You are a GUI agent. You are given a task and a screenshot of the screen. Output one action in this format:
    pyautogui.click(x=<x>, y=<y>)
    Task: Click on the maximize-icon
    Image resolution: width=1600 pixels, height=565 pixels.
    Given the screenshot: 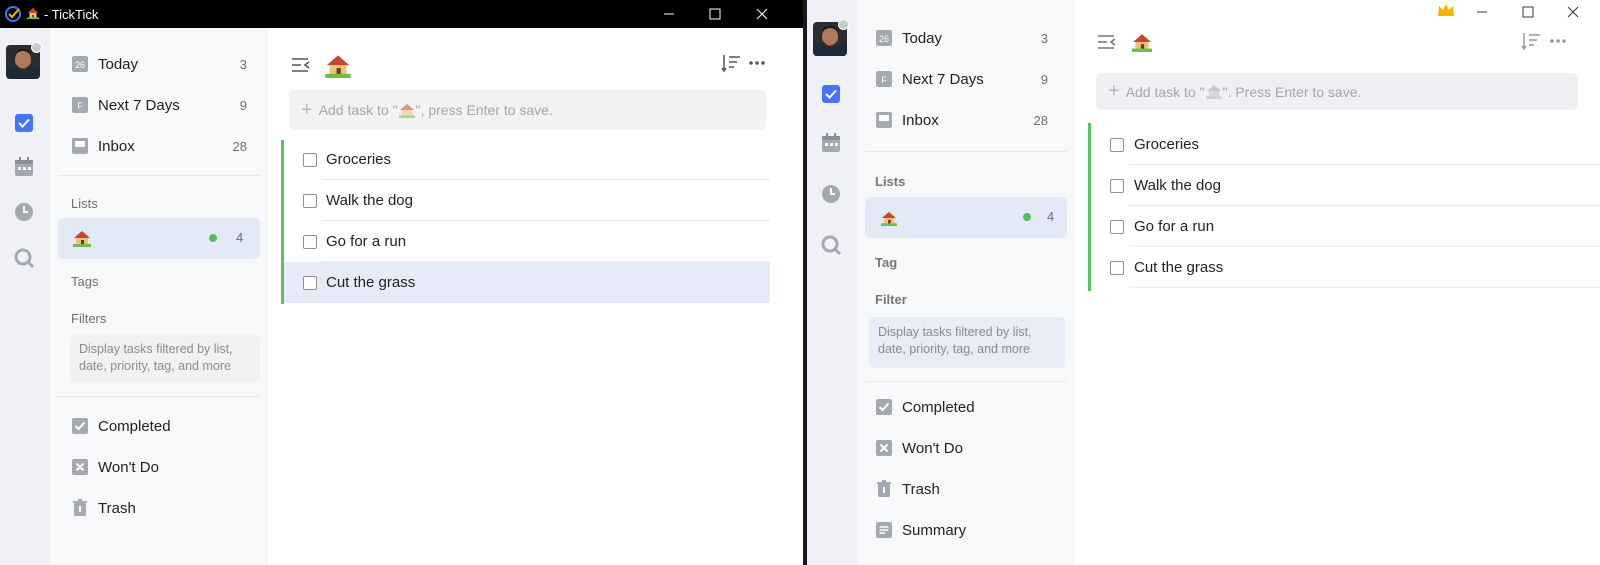 What is the action you would take?
    pyautogui.click(x=1528, y=12)
    